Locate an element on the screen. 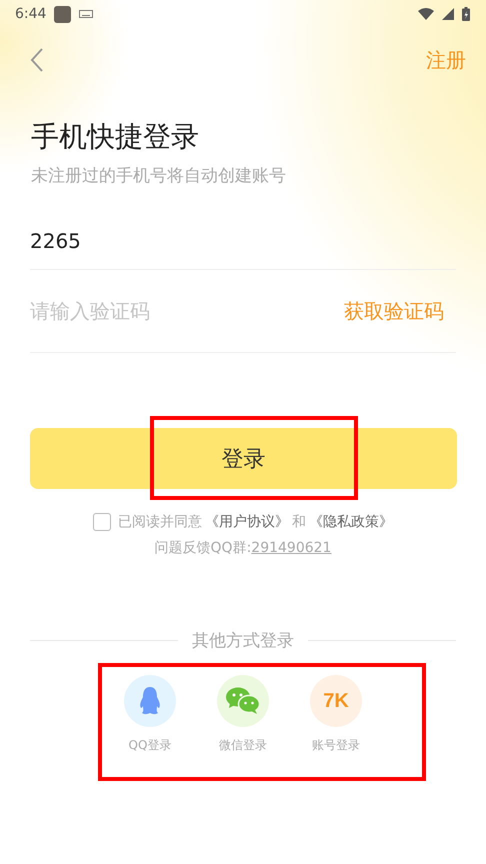 The image size is (486, 864). wifi-icon is located at coordinates (426, 14).